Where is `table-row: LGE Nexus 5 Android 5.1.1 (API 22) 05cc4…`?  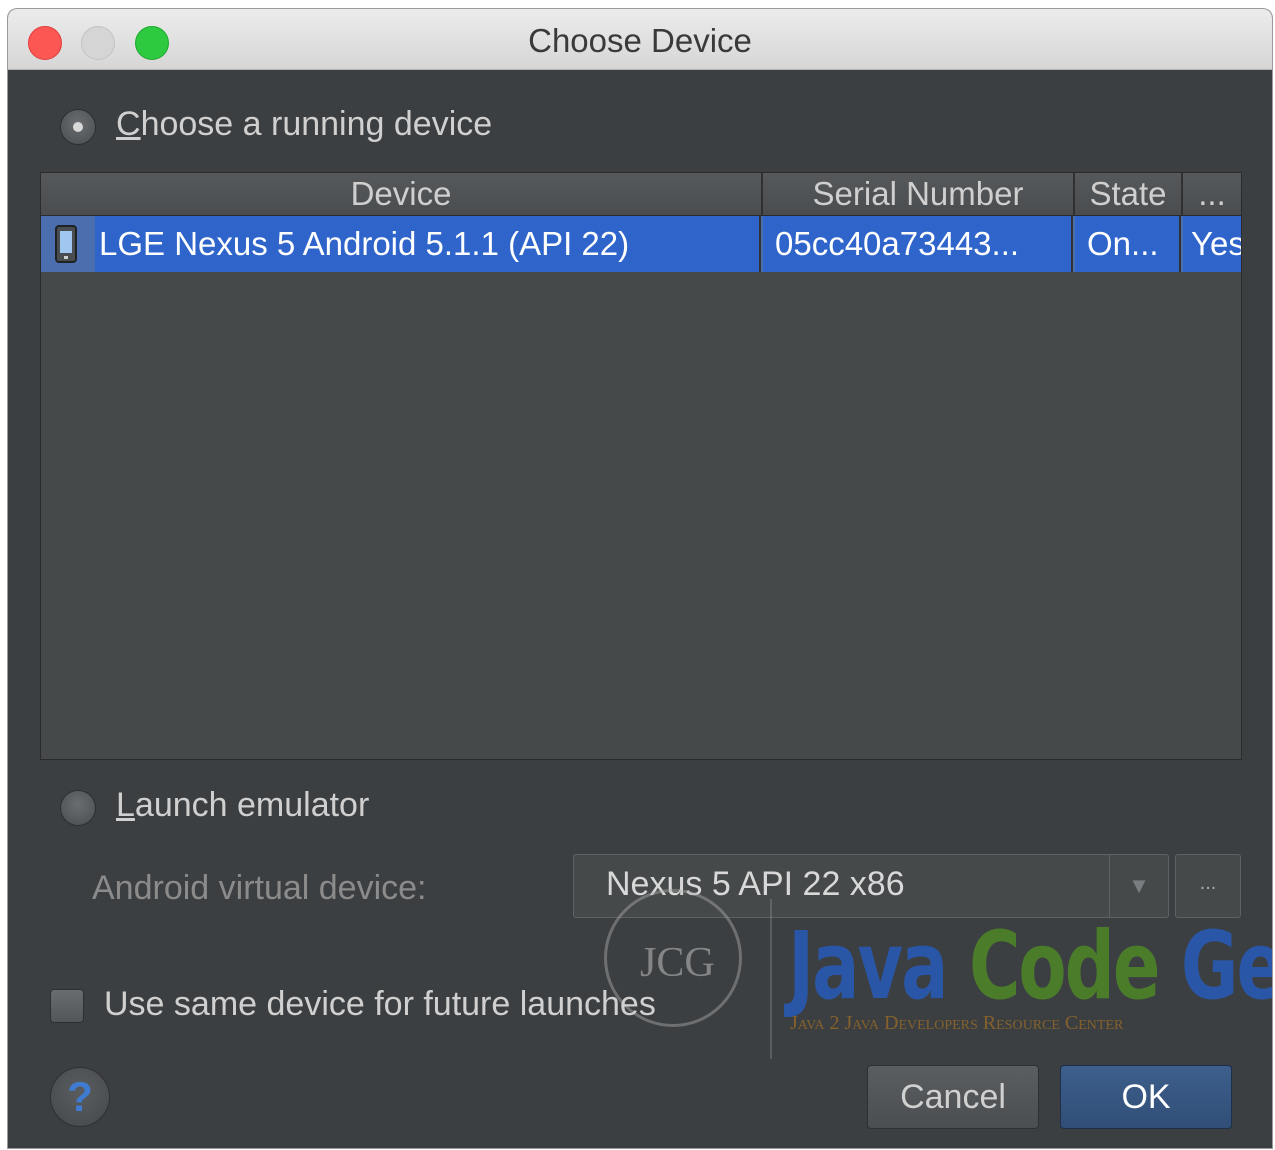
table-row: LGE Nexus 5 Android 5.1.1 (API 22) 05cc4… is located at coordinates (641, 244).